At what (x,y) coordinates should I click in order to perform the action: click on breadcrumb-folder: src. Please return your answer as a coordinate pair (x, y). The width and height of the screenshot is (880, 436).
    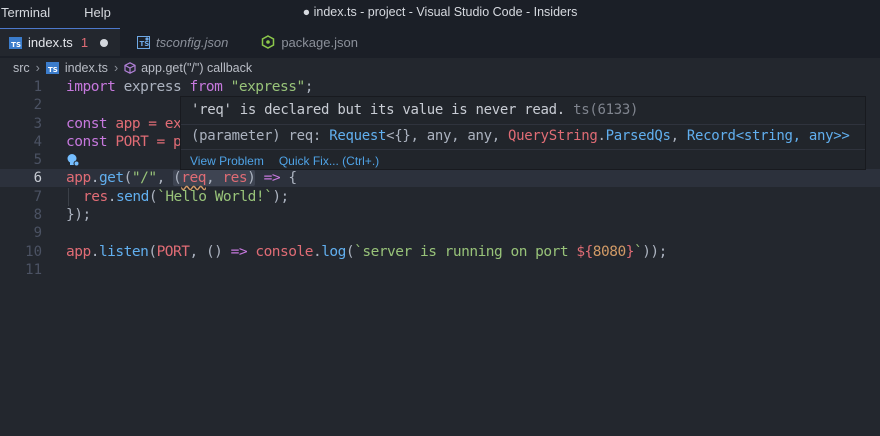
    Looking at the image, I should click on (21, 68).